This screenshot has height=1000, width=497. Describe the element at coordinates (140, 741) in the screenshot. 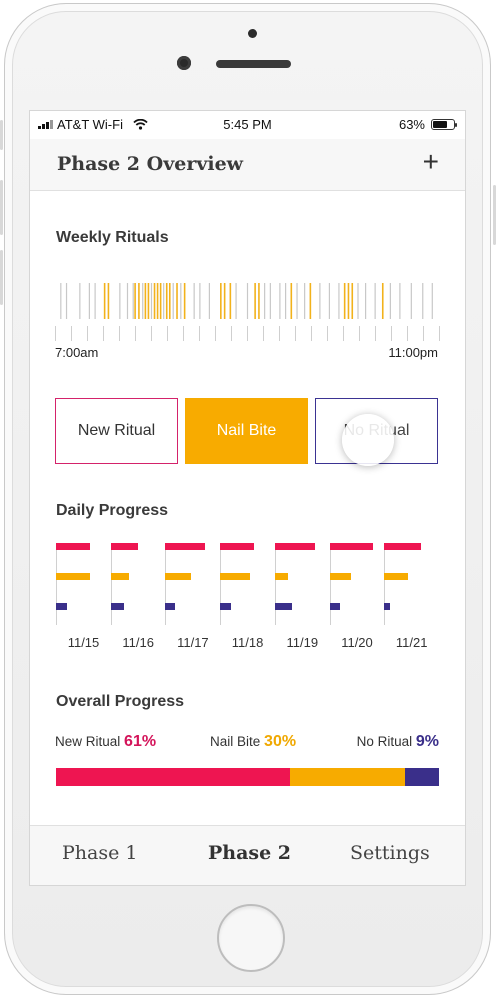

I see `overall-new-percent: 61%` at that location.